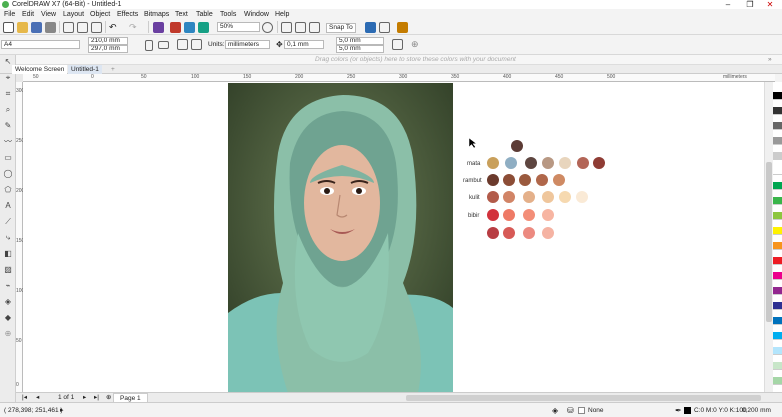  Describe the element at coordinates (728, 4) in the screenshot. I see `minimize-button: –` at that location.